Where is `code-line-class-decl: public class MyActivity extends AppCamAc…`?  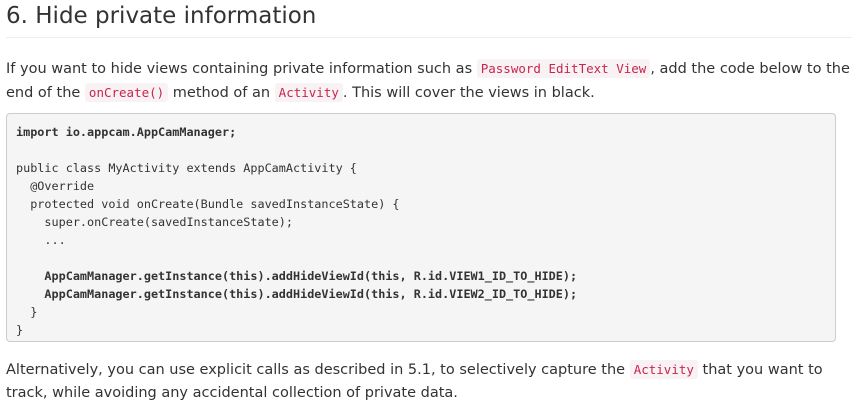 code-line-class-decl: public class MyActivity extends AppCamAc… is located at coordinates (186, 168).